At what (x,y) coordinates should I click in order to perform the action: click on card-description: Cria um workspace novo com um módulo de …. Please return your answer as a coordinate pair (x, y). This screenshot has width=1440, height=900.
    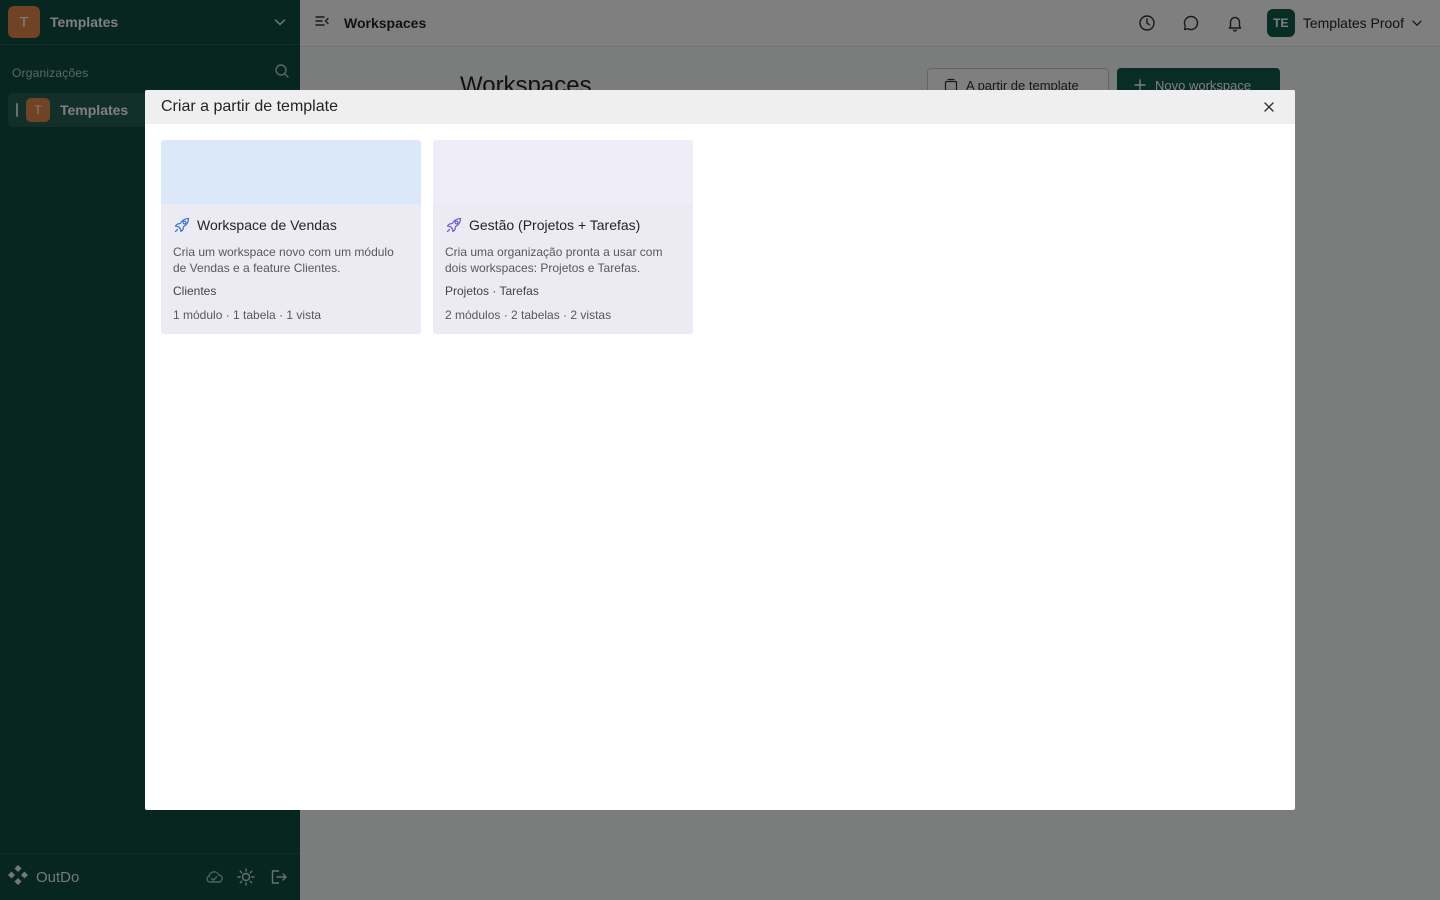
    Looking at the image, I should click on (283, 260).